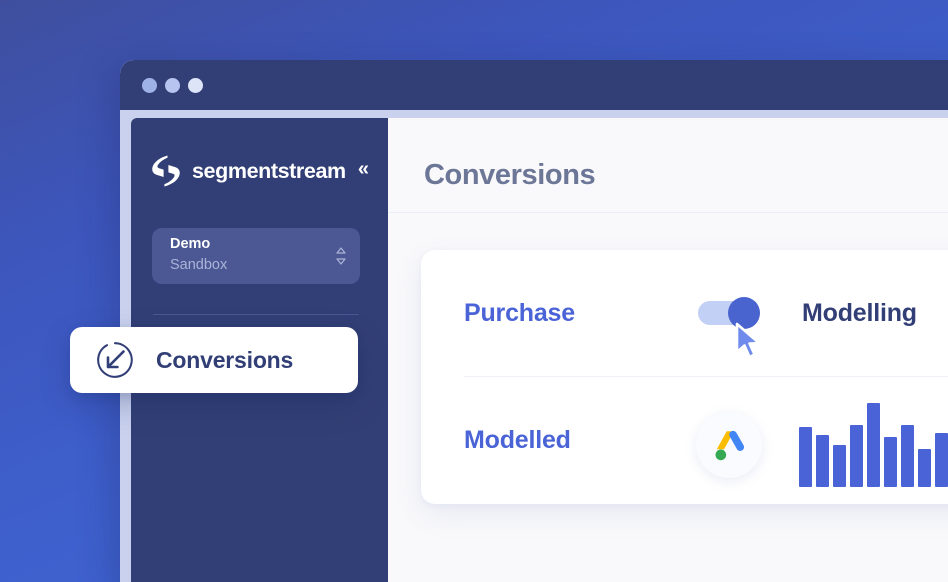 The width and height of the screenshot is (948, 582). I want to click on conversion-name-label: Modelled, so click(517, 440).